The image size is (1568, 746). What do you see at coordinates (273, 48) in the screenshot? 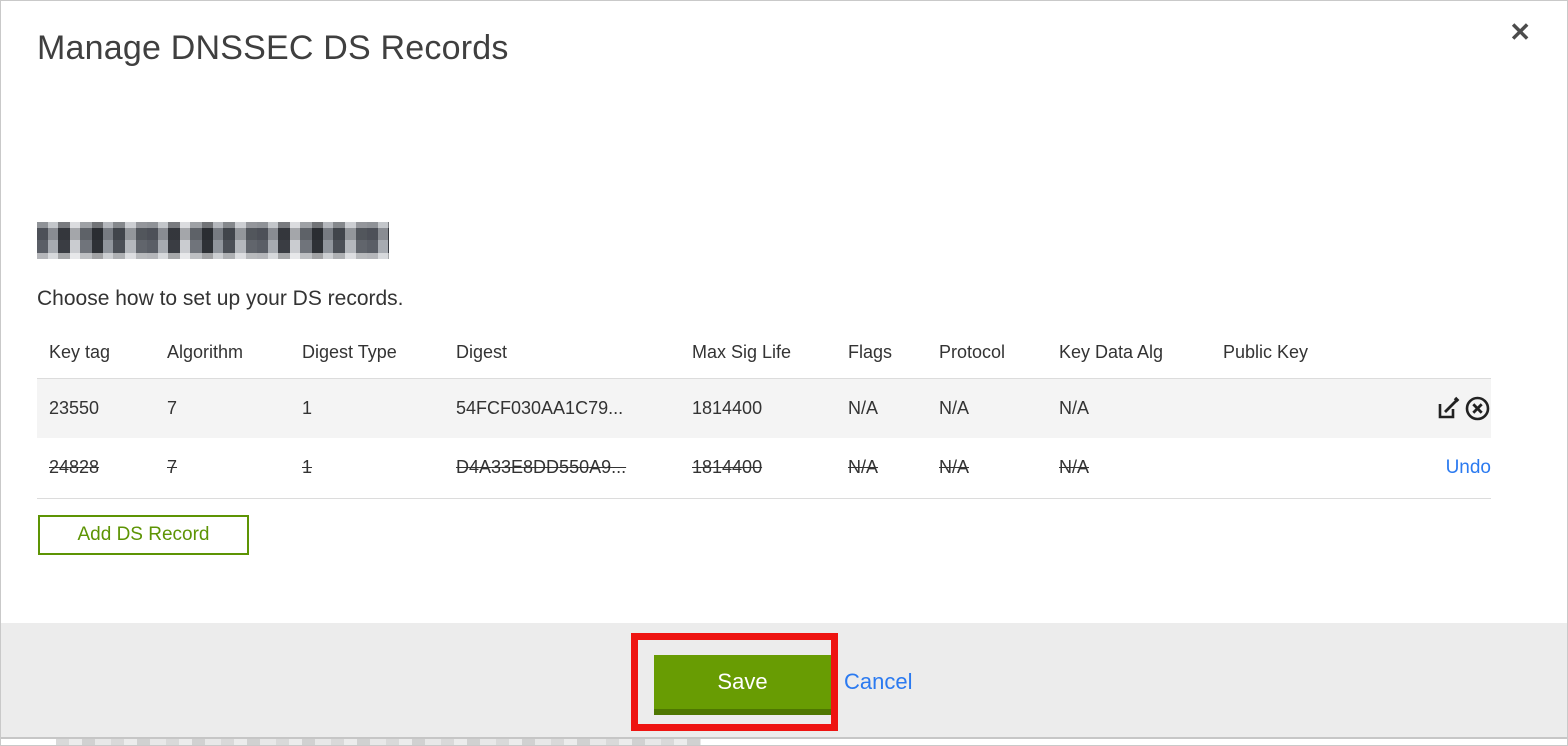
I see `page-title: Manage DNSSEC DS Records` at bounding box center [273, 48].